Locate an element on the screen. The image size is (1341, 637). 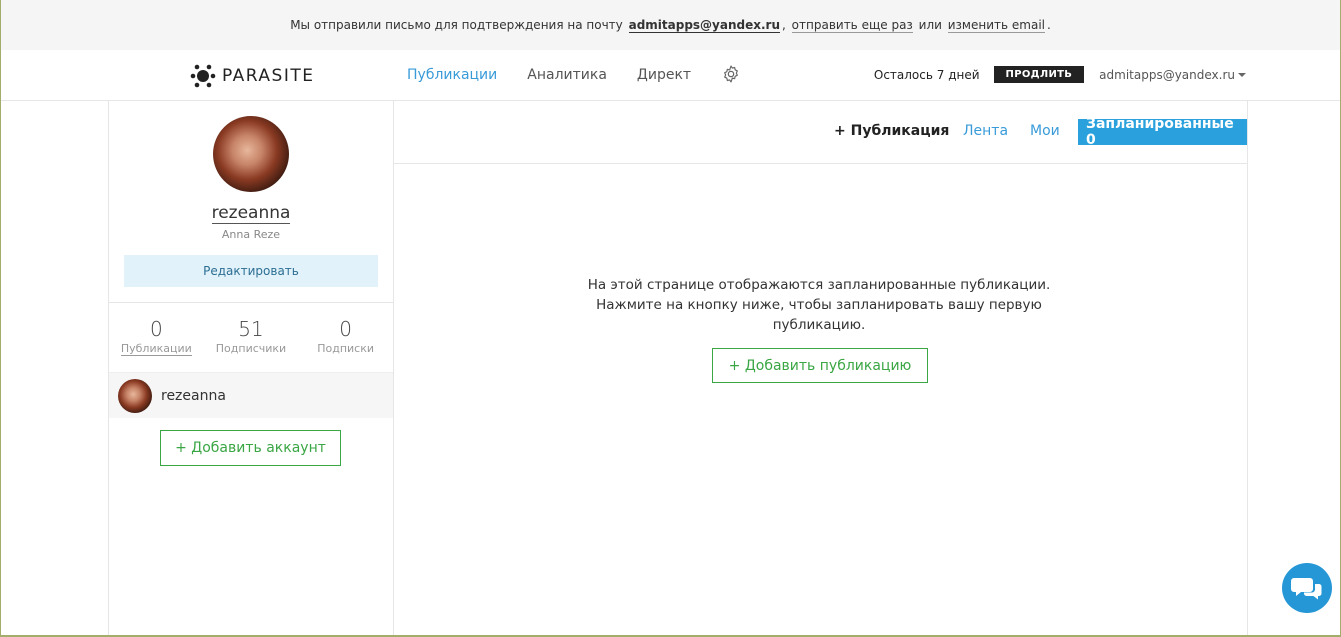
add-publication-link: + Публикация is located at coordinates (891, 131).